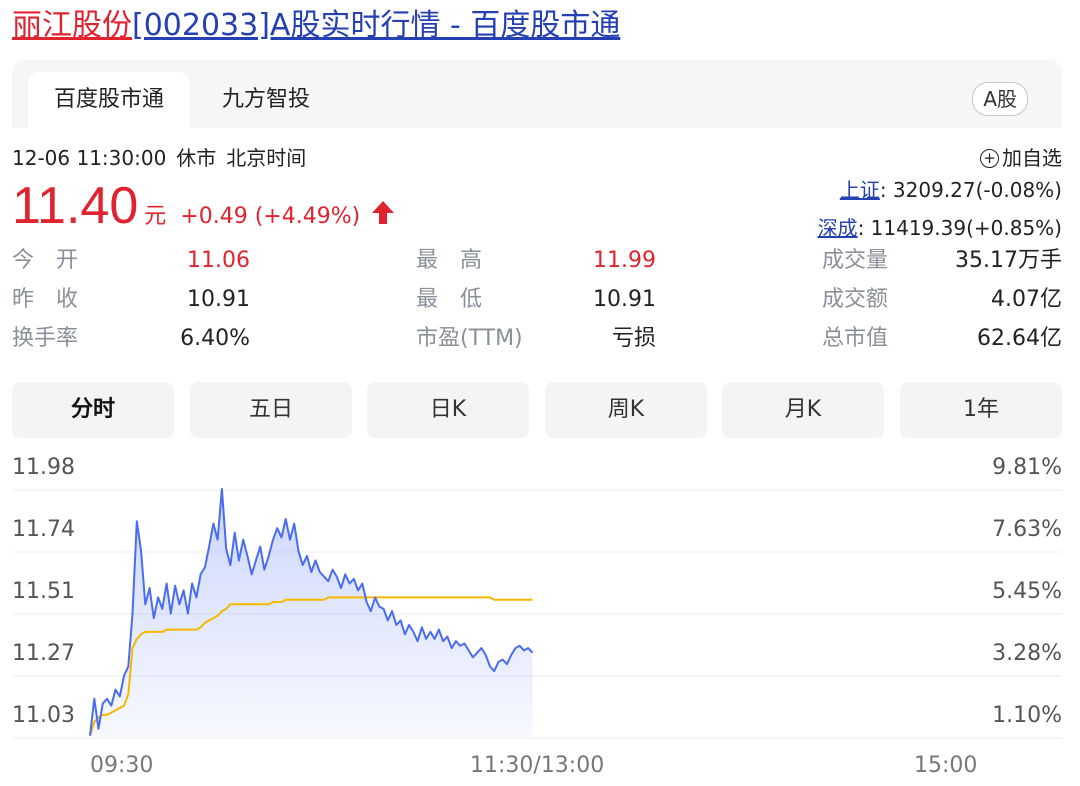 This screenshot has height=786, width=1080. I want to click on y-tick-right: 9.81%, so click(1027, 467).